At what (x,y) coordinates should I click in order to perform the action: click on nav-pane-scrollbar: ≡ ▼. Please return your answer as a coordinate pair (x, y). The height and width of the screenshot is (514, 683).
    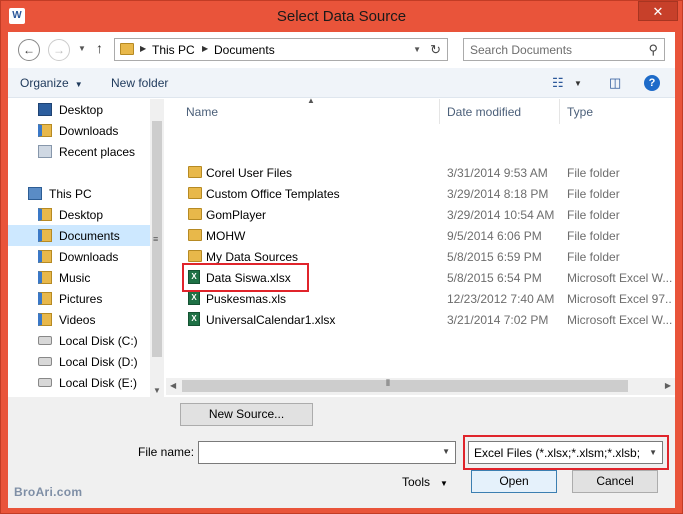
    Looking at the image, I should click on (157, 248).